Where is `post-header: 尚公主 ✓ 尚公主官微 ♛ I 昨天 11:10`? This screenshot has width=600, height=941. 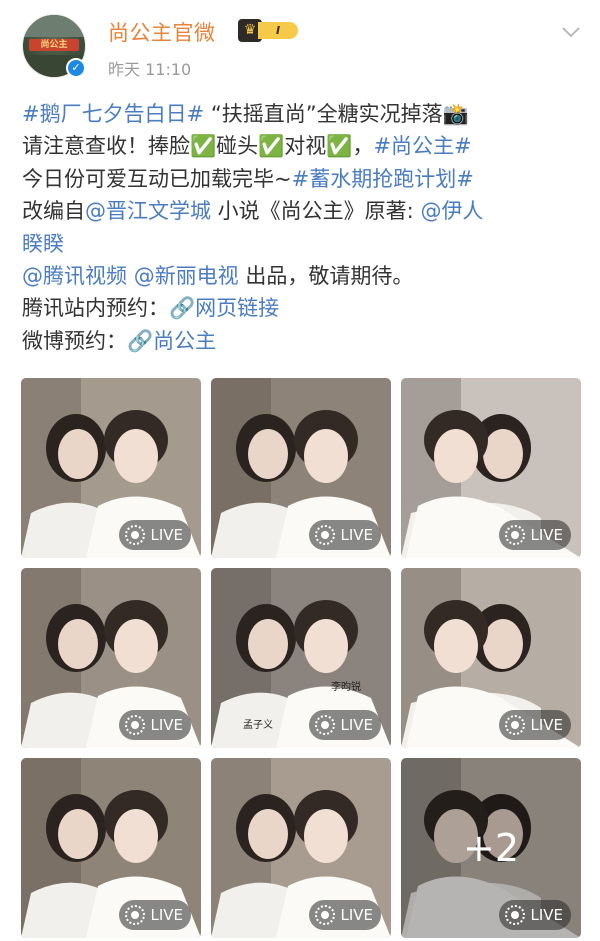 post-header: 尚公主 ✓ 尚公主官微 ♛ I 昨天 11:10 is located at coordinates (300, 47).